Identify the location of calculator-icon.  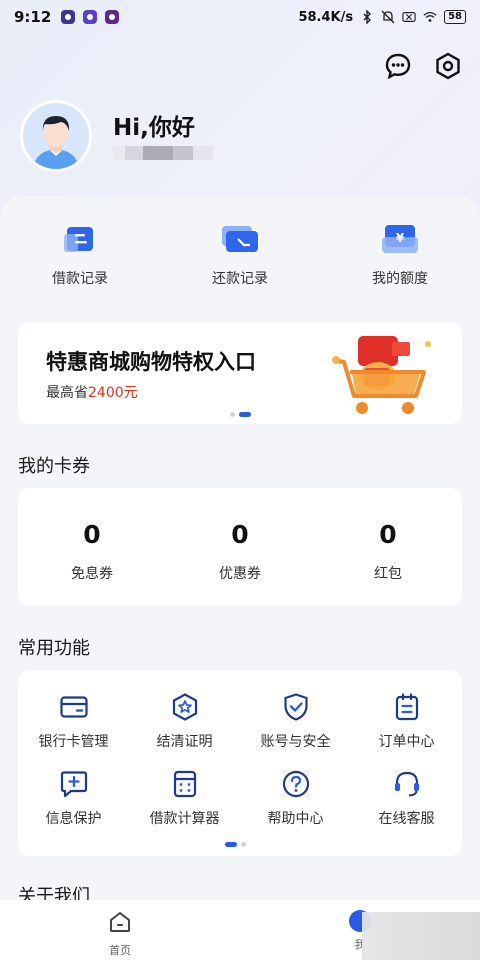
(185, 784).